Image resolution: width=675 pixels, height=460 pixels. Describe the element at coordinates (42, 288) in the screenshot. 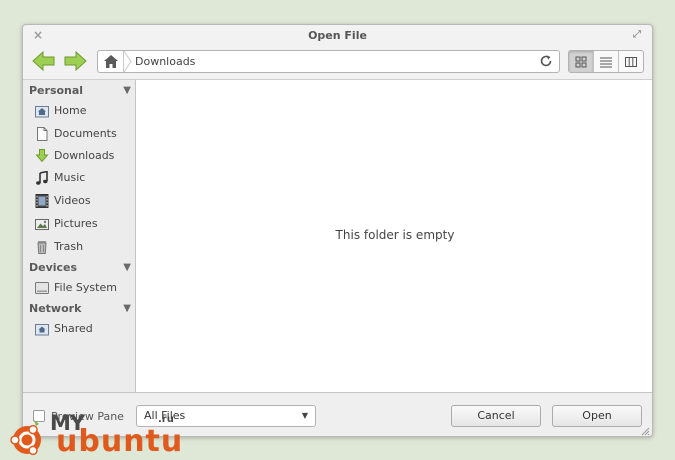

I see `drive-icon` at that location.